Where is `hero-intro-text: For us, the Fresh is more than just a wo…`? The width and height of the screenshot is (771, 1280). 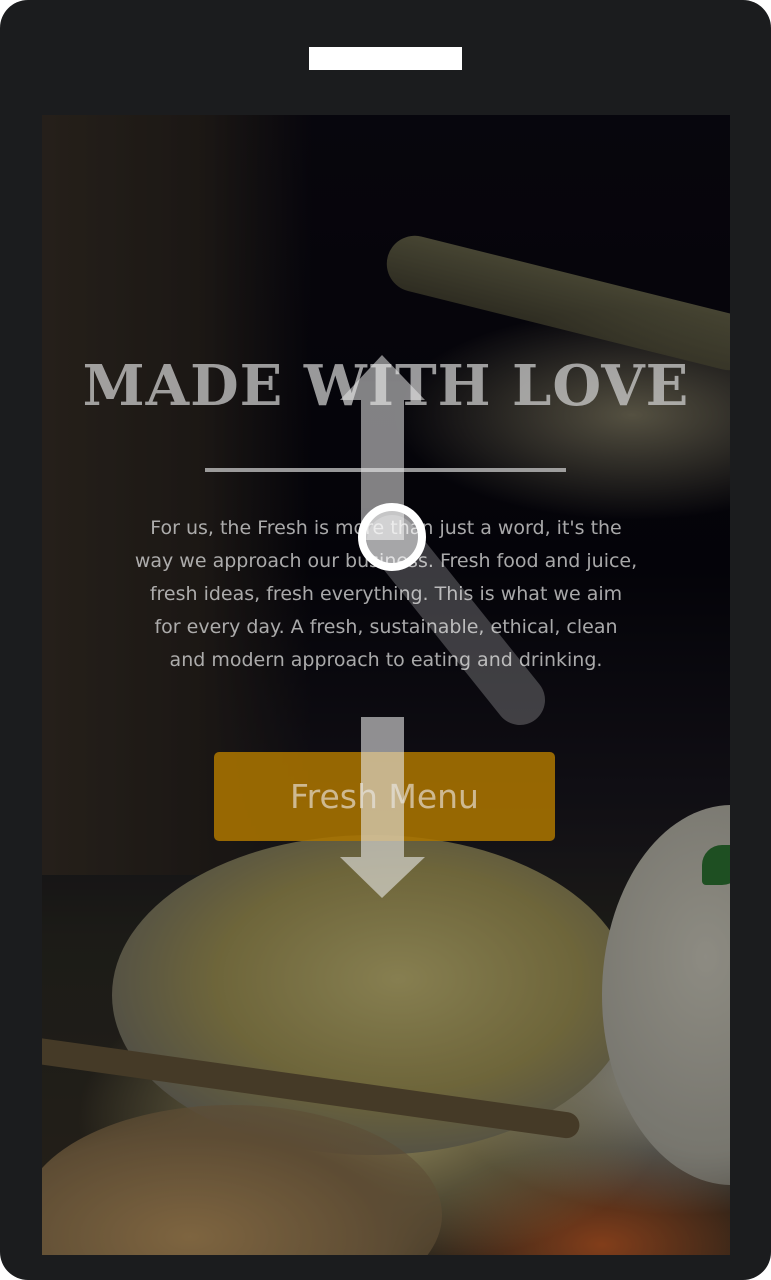 hero-intro-text: For us, the Fresh is more than just a wo… is located at coordinates (386, 594).